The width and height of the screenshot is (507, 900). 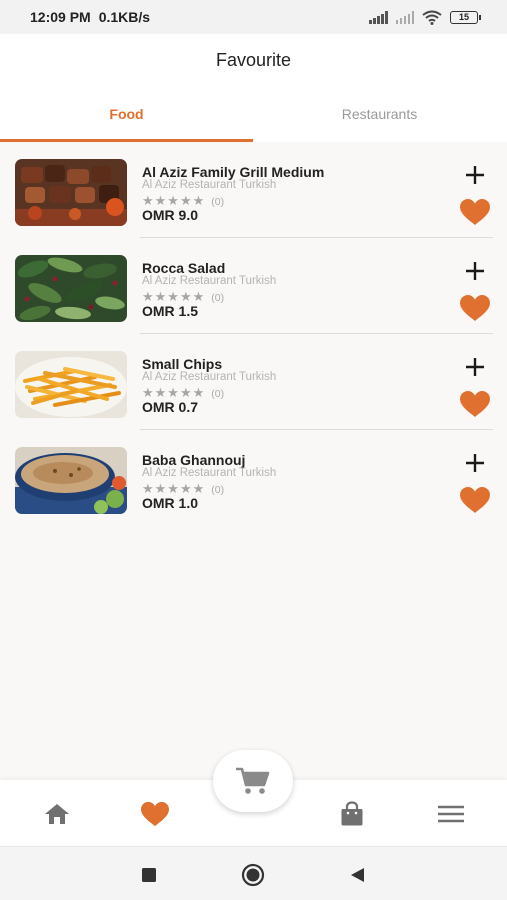 I want to click on circle-icon, so click(x=253, y=875).